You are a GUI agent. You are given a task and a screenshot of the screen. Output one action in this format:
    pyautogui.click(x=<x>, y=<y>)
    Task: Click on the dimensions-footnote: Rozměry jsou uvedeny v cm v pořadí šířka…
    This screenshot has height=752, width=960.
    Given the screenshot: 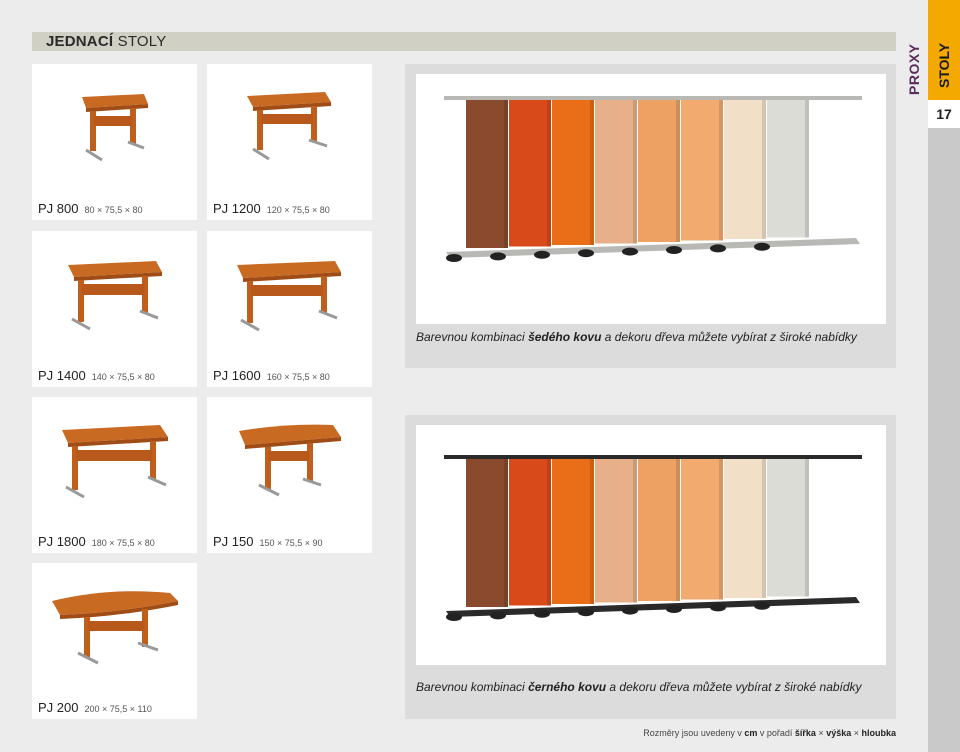 What is the action you would take?
    pyautogui.click(x=769, y=733)
    